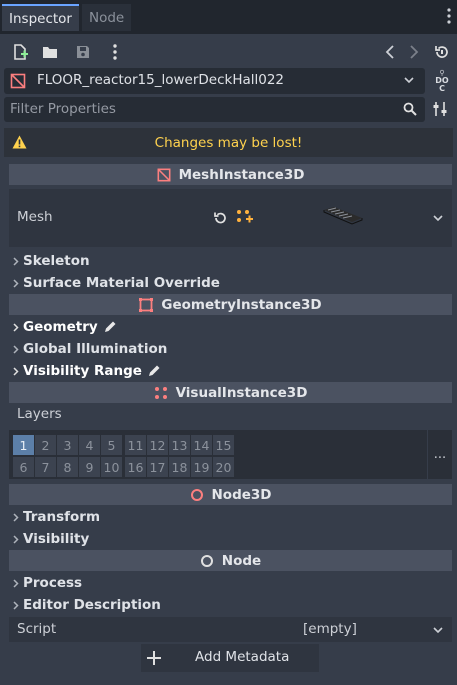 The height and width of the screenshot is (685, 457). I want to click on layer-cell: 17, so click(157, 467).